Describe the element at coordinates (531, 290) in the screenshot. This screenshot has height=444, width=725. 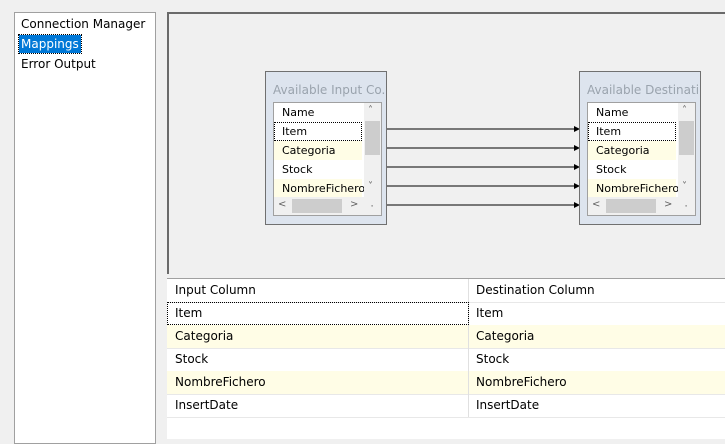
I see `header-destination-column: Destination Column` at that location.